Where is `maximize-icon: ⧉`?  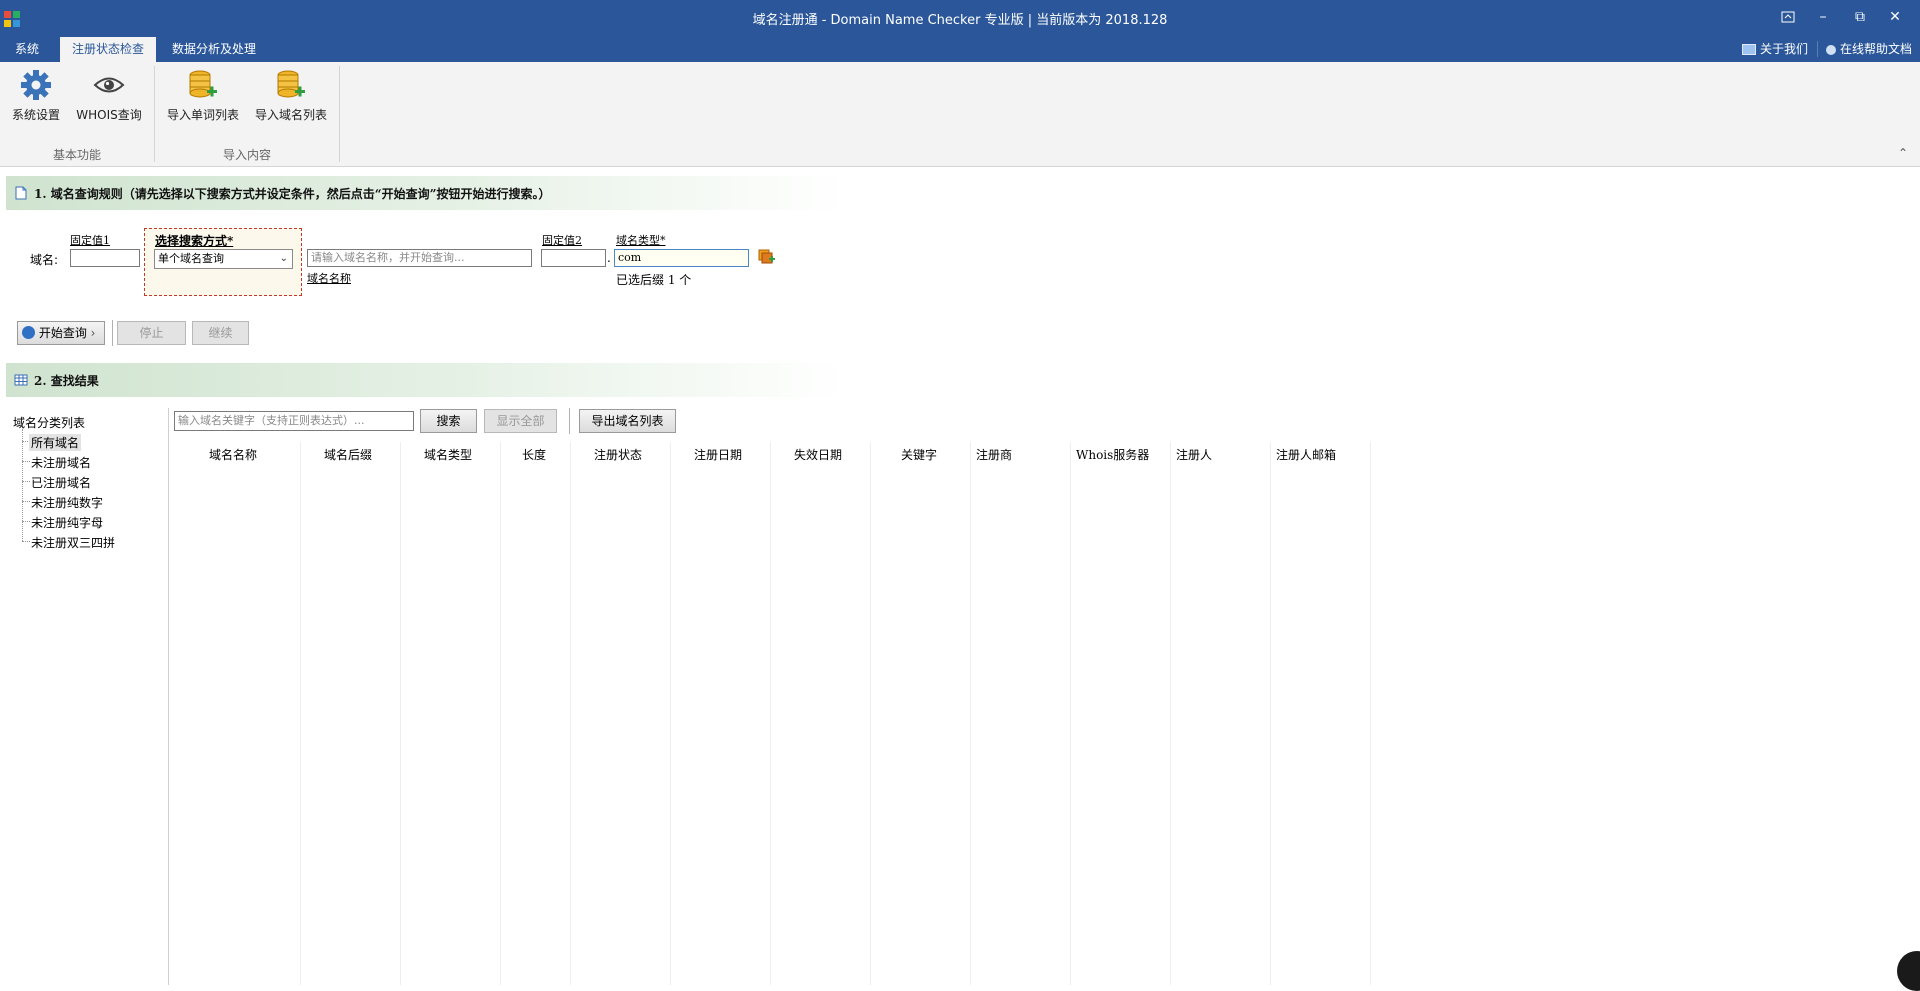 maximize-icon: ⧉ is located at coordinates (1860, 17).